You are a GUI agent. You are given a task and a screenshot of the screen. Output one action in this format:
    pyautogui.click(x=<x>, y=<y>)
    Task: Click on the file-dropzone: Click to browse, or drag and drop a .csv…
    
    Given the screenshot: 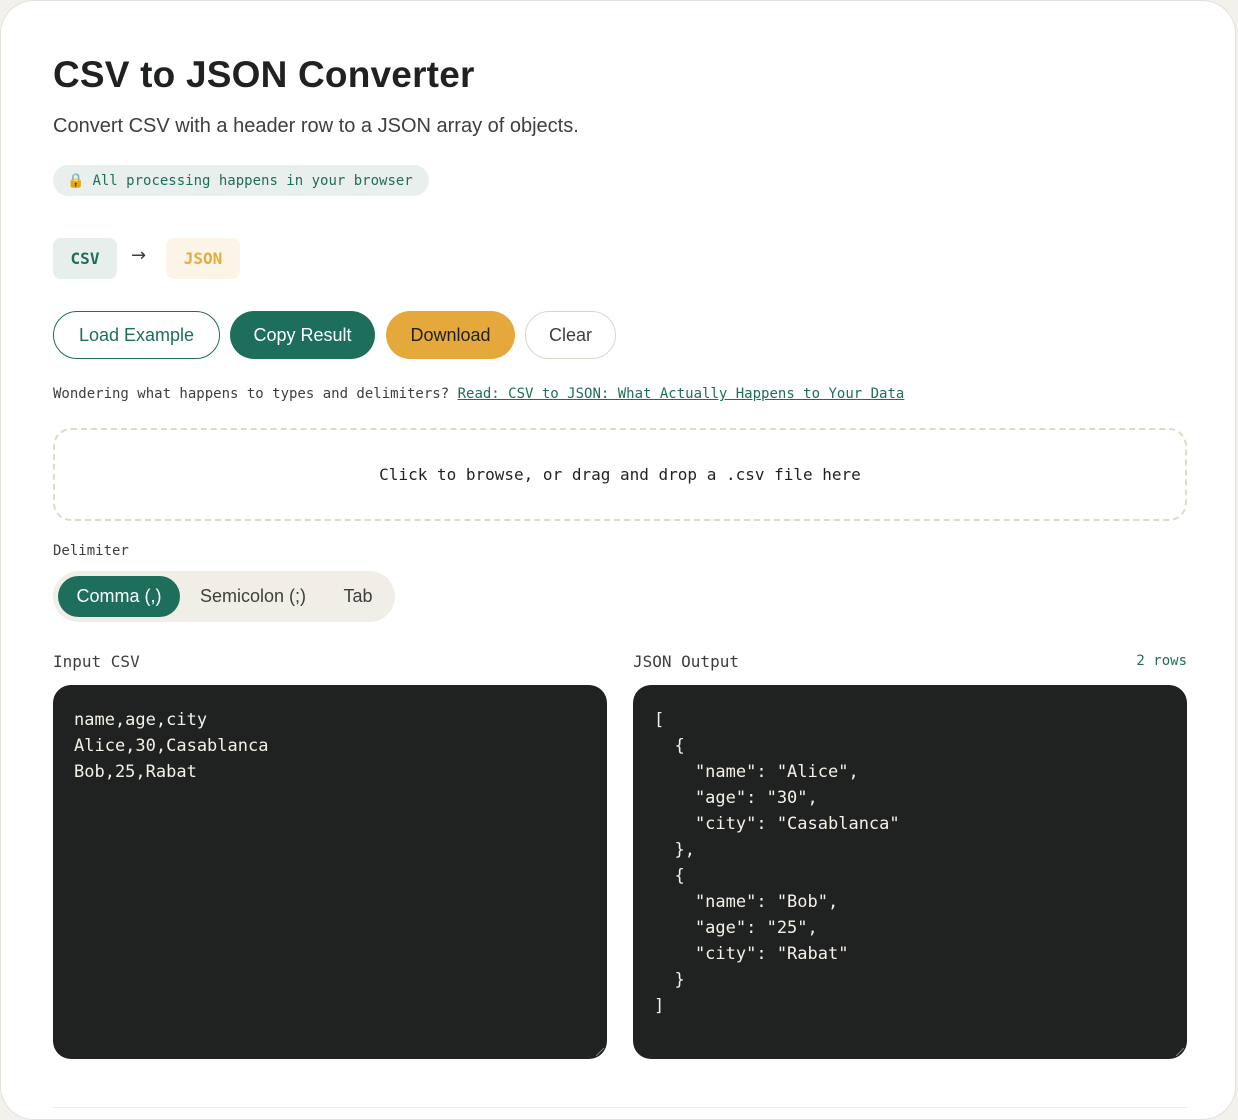 What is the action you would take?
    pyautogui.click(x=620, y=474)
    